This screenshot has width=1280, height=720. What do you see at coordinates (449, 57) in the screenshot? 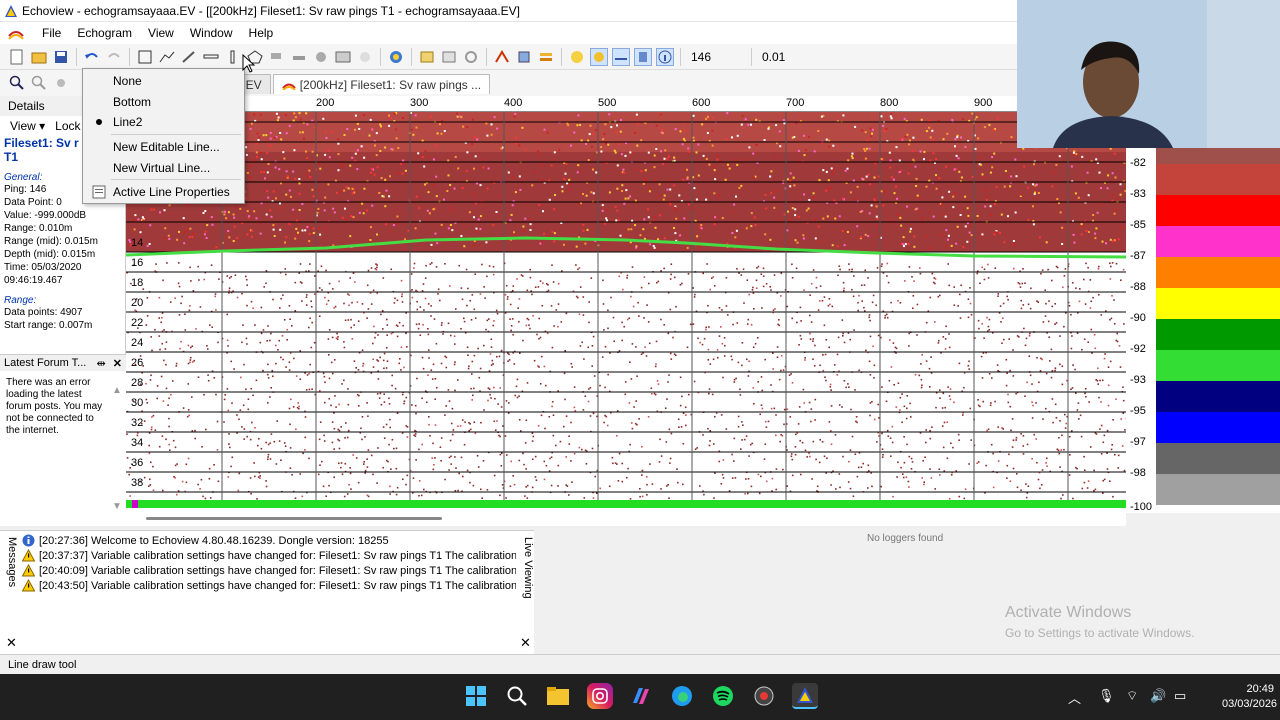
I see `import-icon` at bounding box center [449, 57].